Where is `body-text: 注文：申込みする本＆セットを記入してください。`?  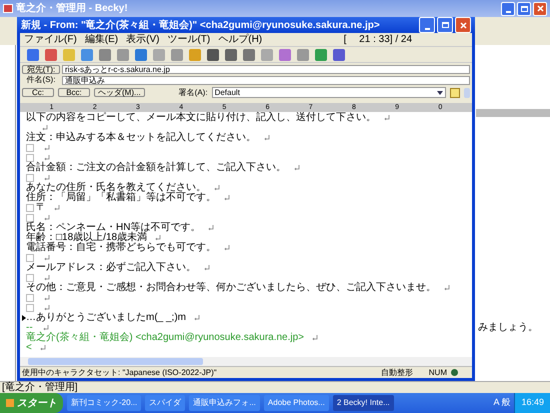
body-text: 注文：申込みする本＆セットを記入してください。 is located at coordinates (141, 138).